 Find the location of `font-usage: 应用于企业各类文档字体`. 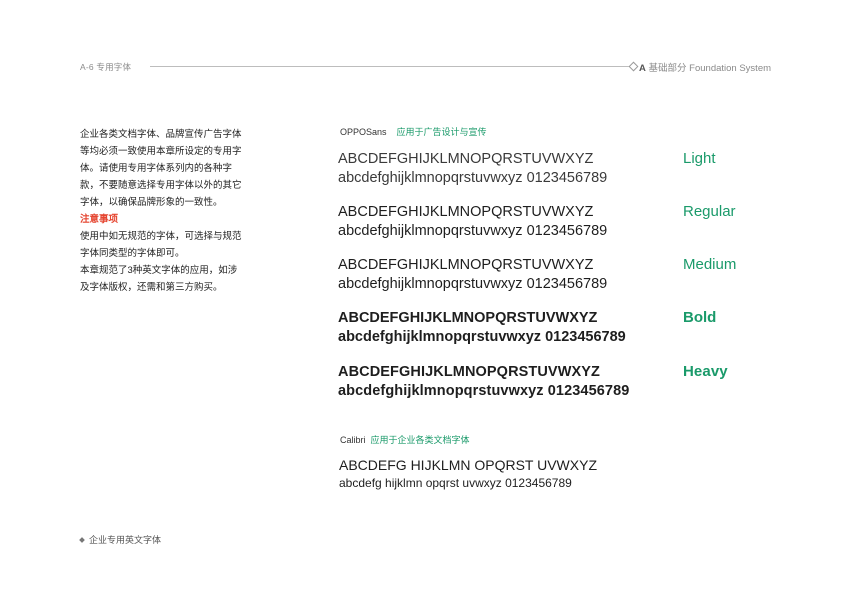

font-usage: 应用于企业各类文档字体 is located at coordinates (420, 440).